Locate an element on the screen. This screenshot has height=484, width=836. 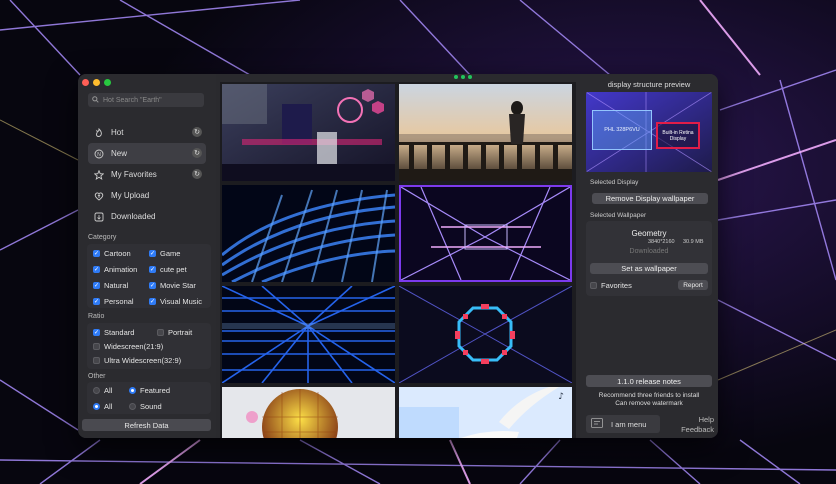
nav-label: New is located at coordinates (119, 153).